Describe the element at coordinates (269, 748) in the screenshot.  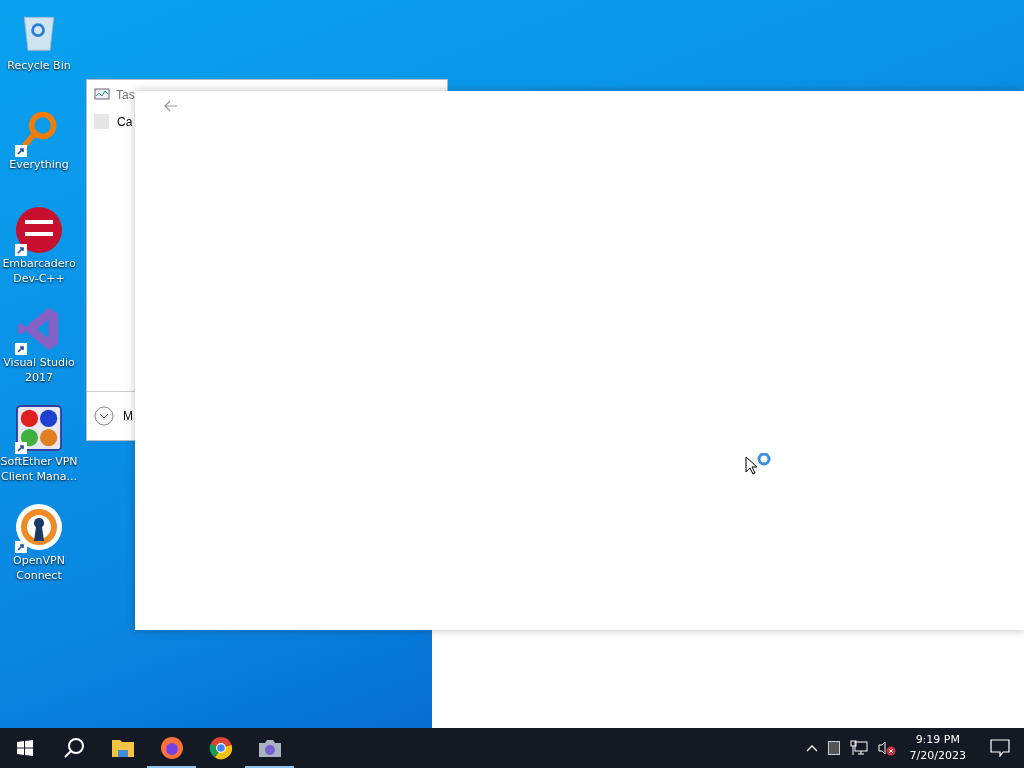
I see `camera-icon` at that location.